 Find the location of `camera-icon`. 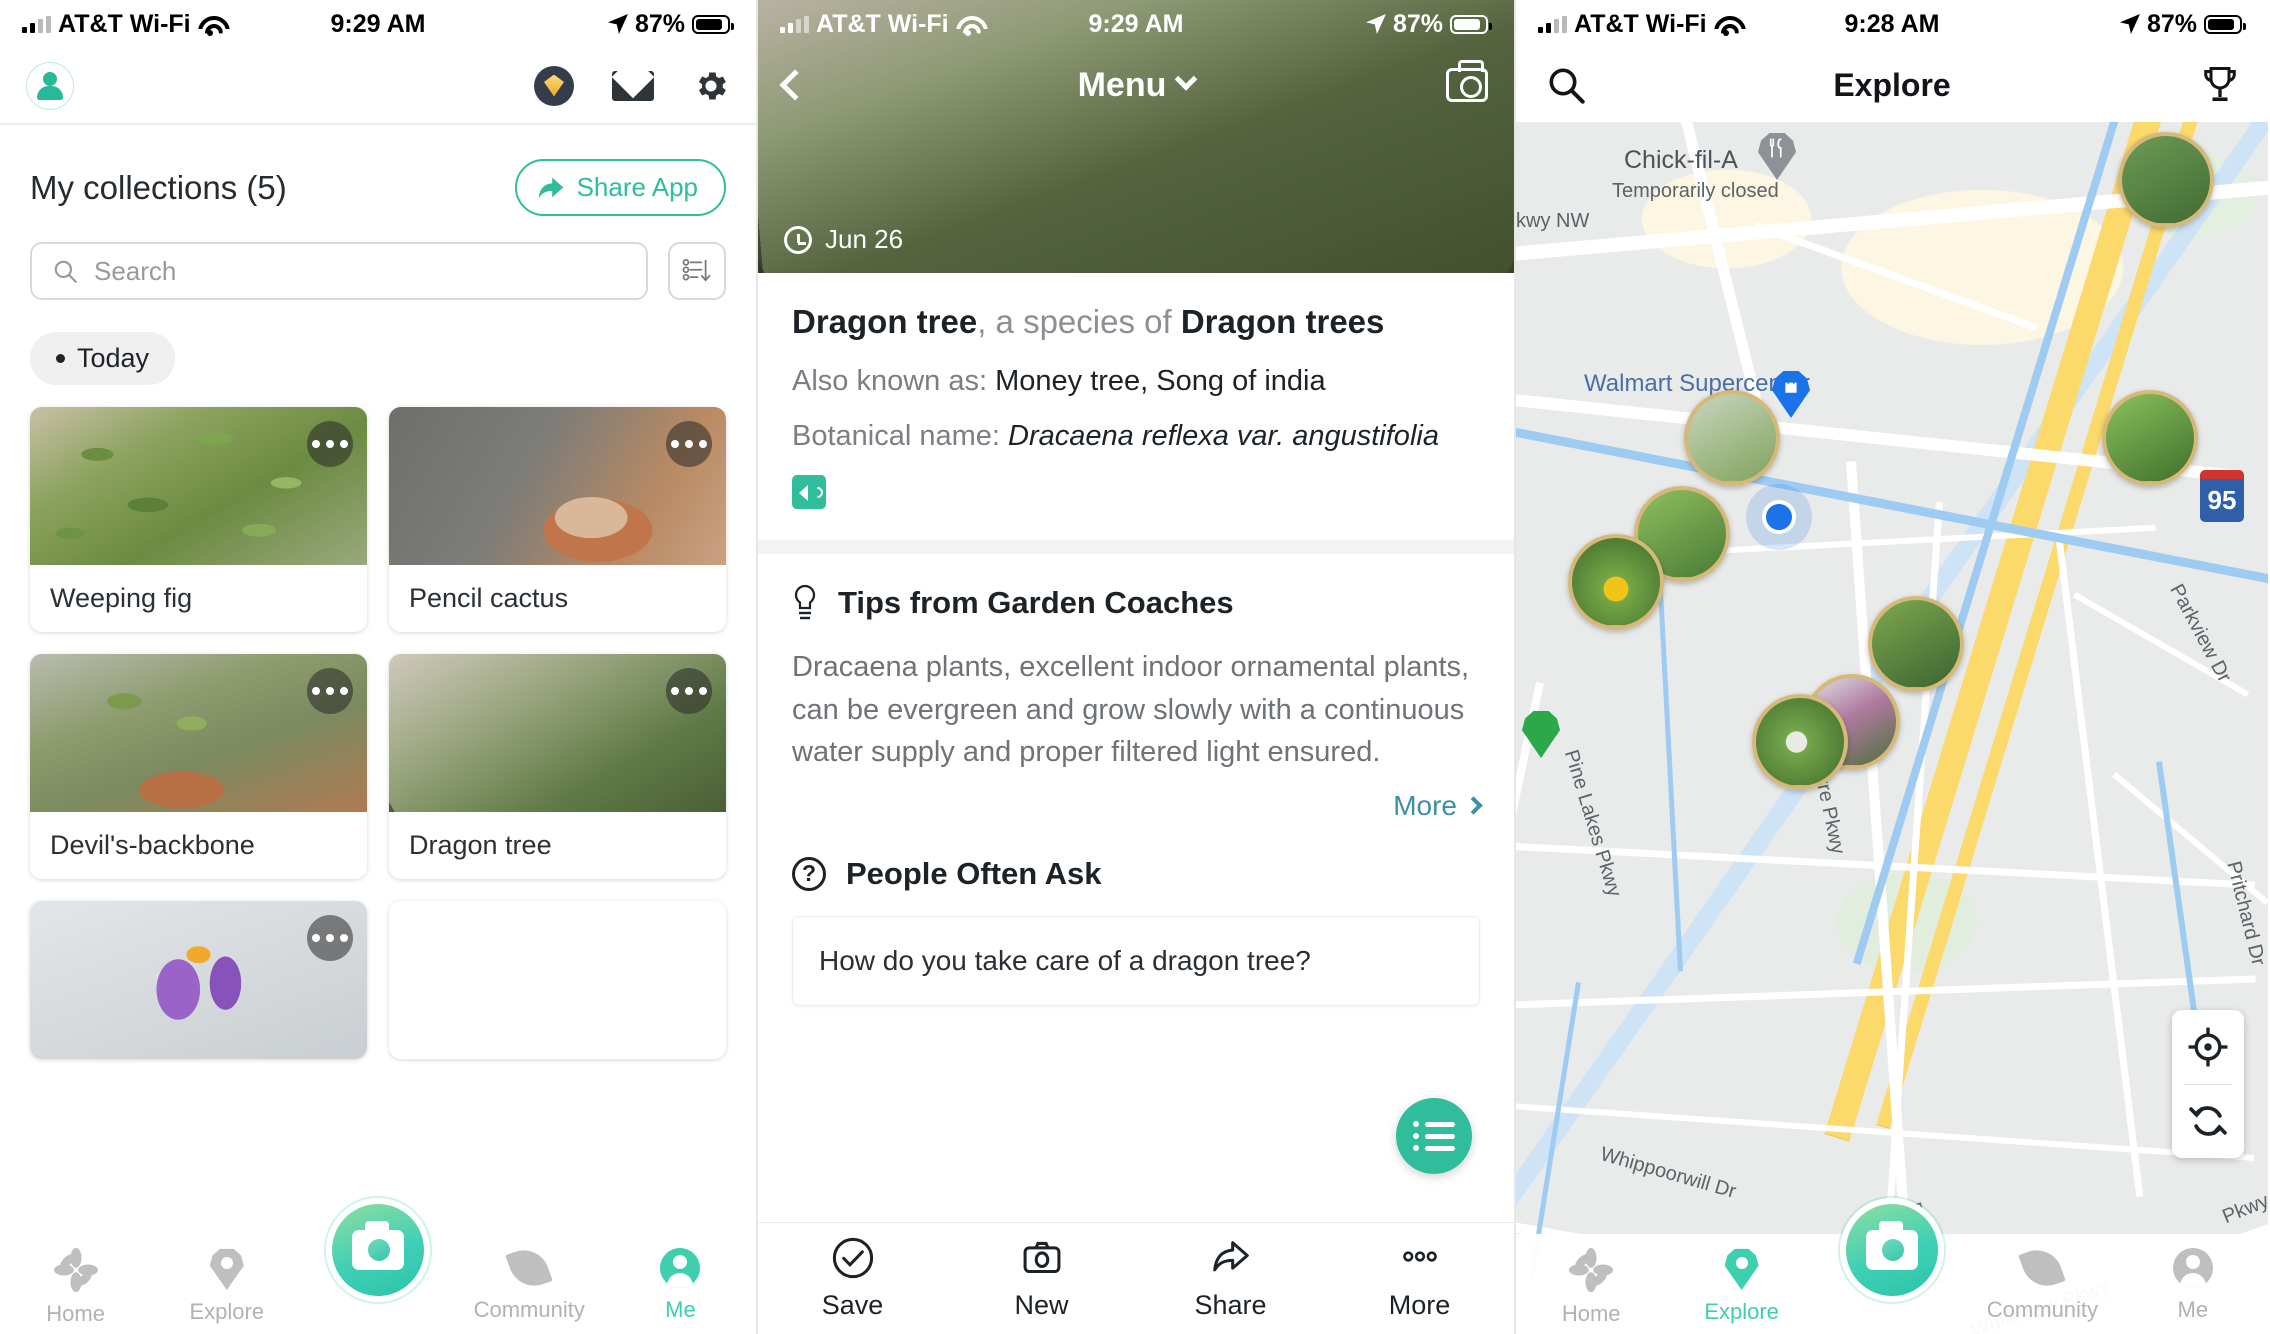

camera-icon is located at coordinates (1041, 1257).